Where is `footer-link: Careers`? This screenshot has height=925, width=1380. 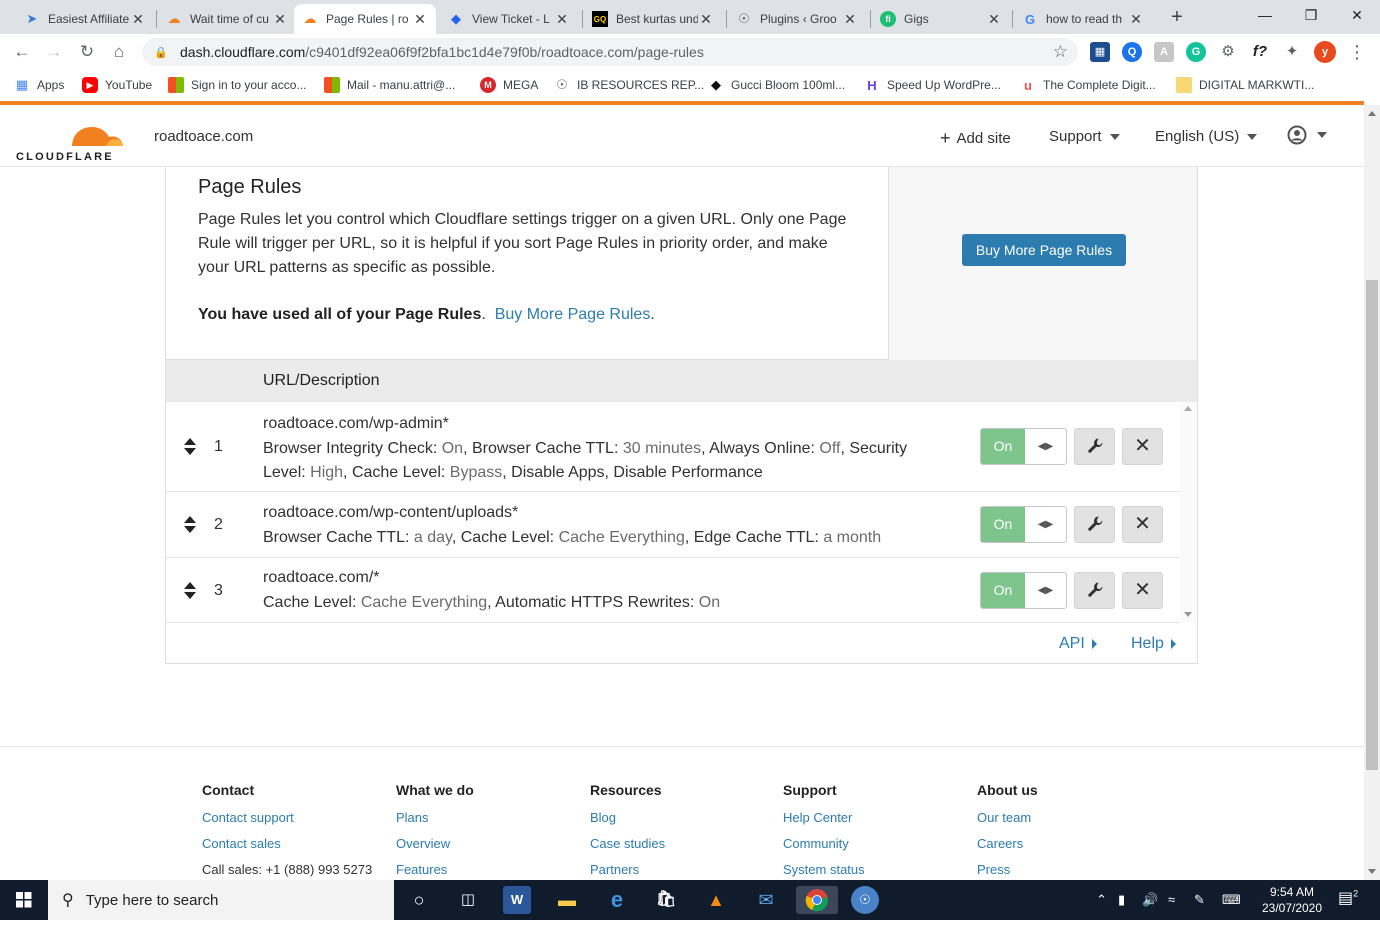
footer-link: Careers is located at coordinates (1007, 843).